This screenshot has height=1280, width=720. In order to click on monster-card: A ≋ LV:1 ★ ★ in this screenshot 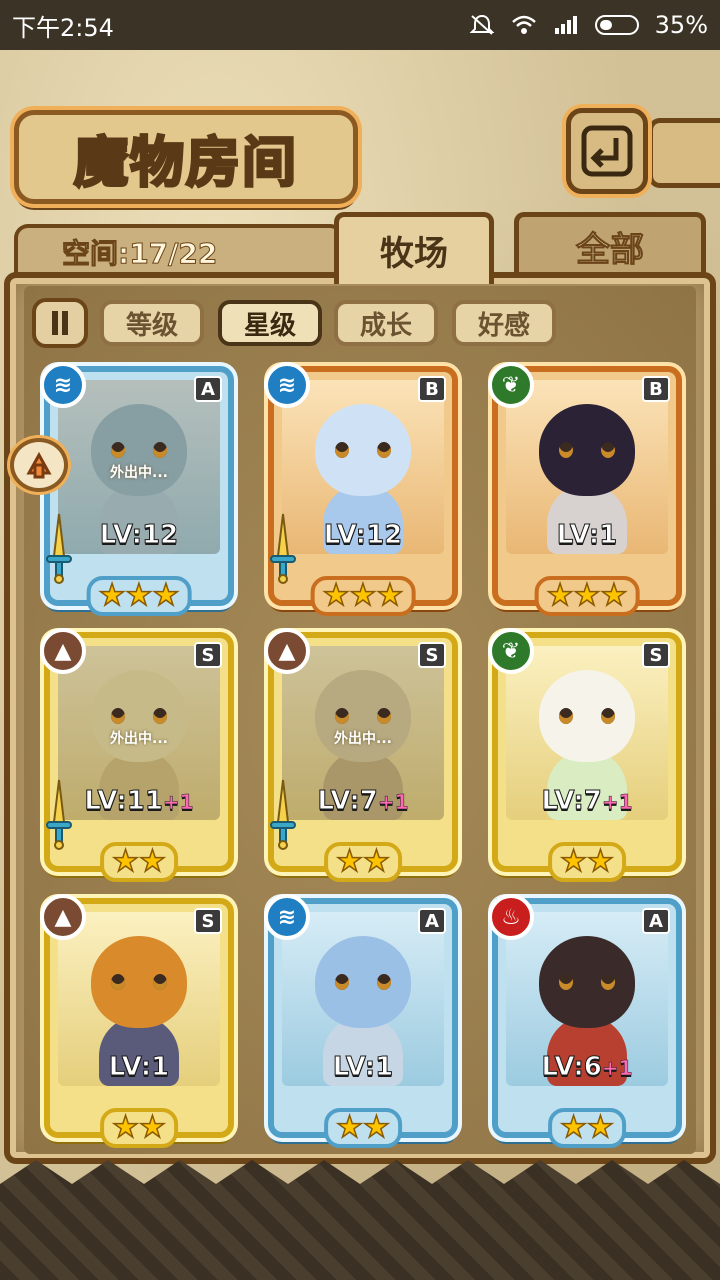, I will do `click(361, 1021)`.